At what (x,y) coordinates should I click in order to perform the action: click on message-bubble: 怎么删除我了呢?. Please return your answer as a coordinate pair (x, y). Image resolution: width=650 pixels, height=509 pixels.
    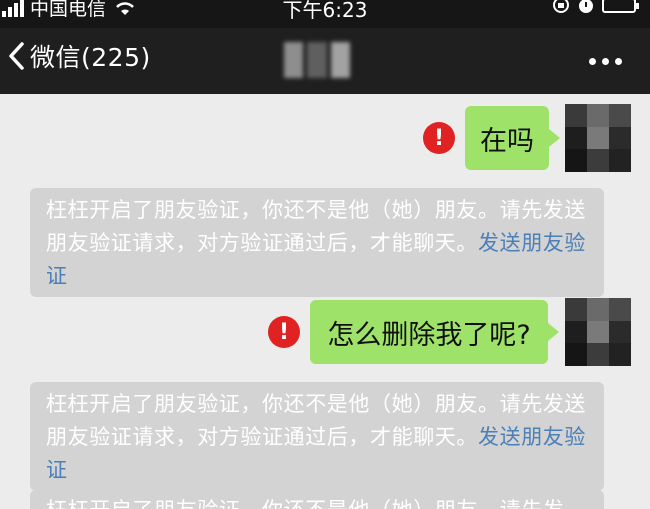
    Looking at the image, I should click on (434, 332).